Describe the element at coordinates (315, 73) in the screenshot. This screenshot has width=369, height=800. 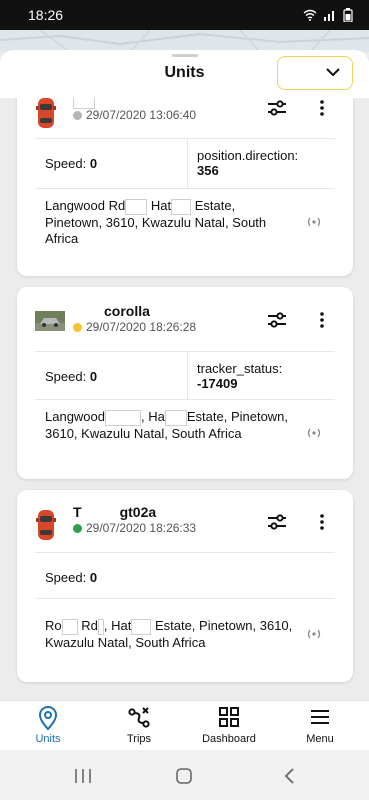
I see `group-dropdown` at that location.